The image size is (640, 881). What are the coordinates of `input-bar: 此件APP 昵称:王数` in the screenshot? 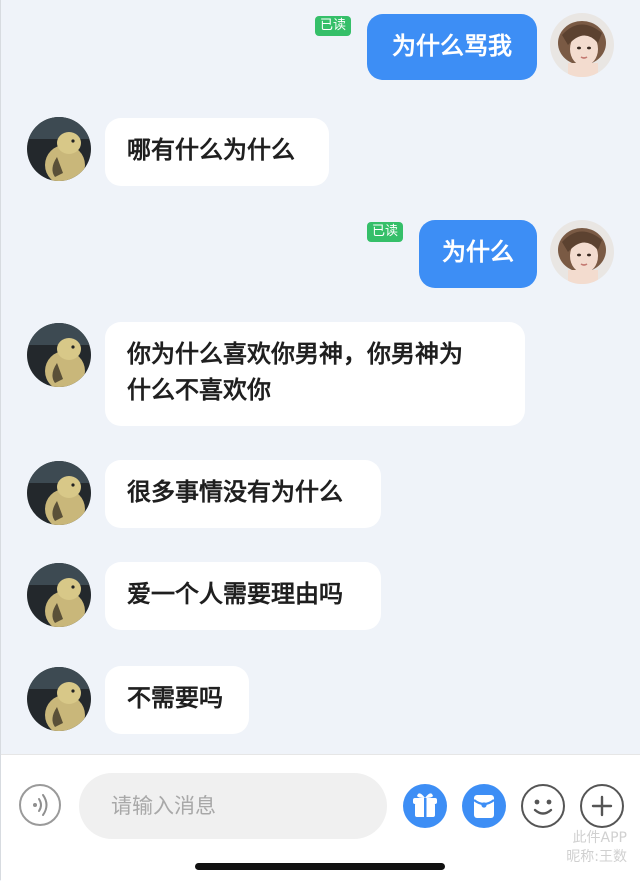 It's located at (320, 817).